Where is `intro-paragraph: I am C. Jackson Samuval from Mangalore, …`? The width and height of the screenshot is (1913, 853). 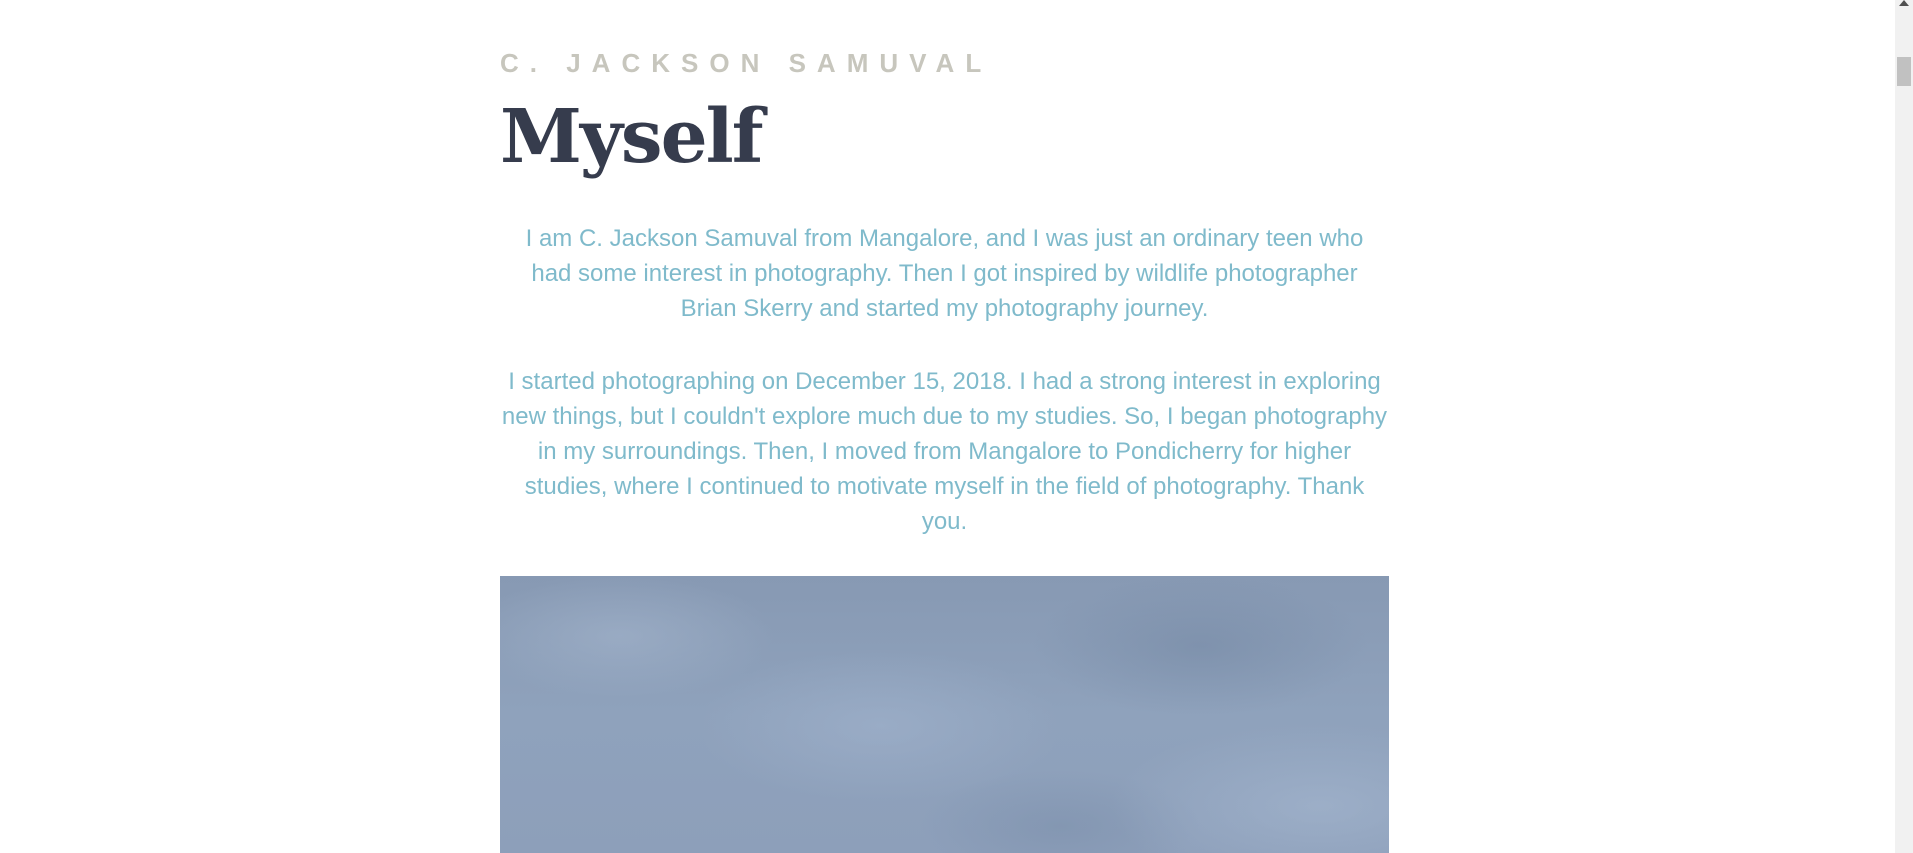 intro-paragraph: I am C. Jackson Samuval from Mangalore, … is located at coordinates (944, 273).